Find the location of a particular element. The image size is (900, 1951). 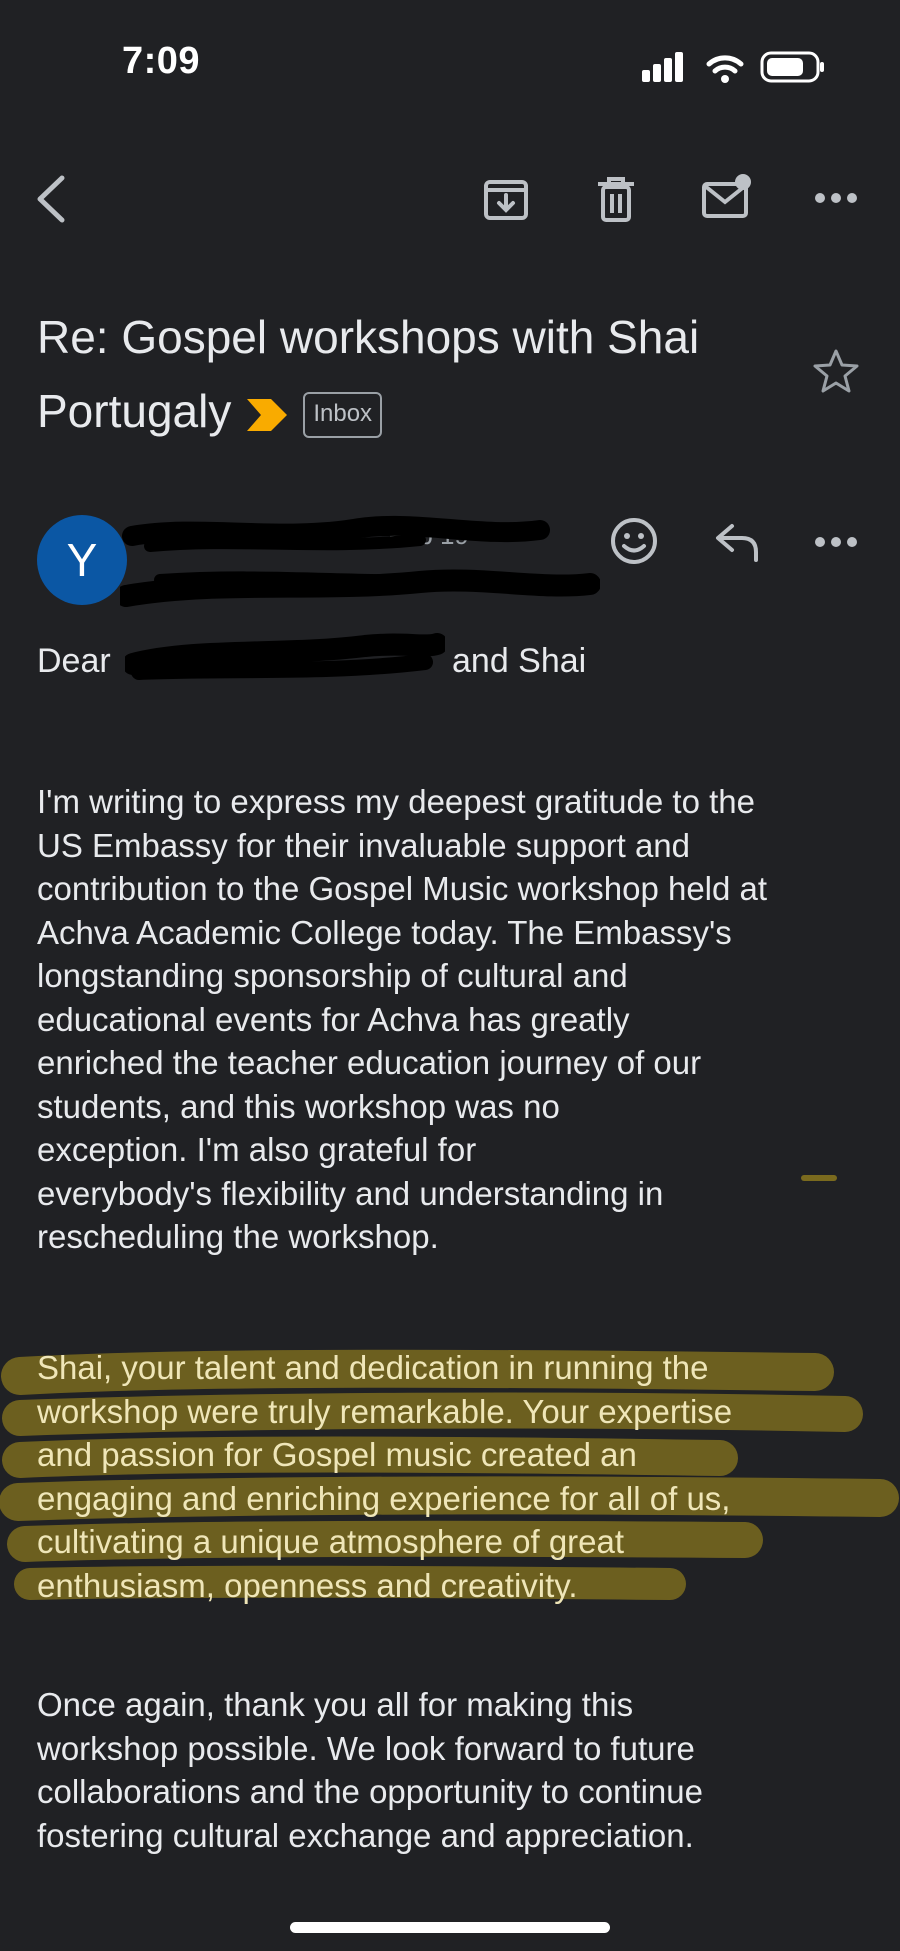

label-chip-inbox: Inbox is located at coordinates (343, 414).